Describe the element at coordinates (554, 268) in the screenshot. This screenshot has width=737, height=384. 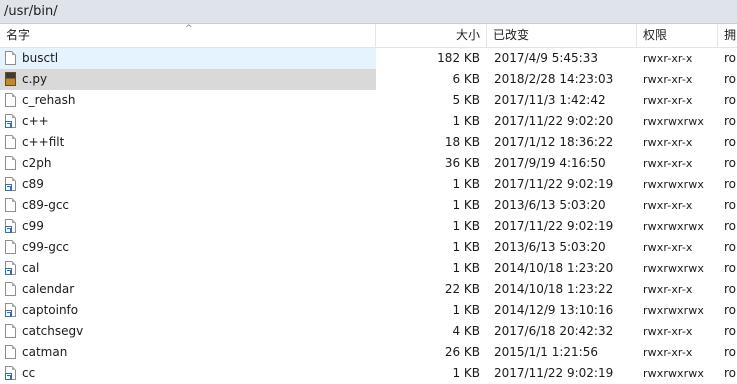
I see `file-modified: 2014/10/18 1:23:20` at that location.